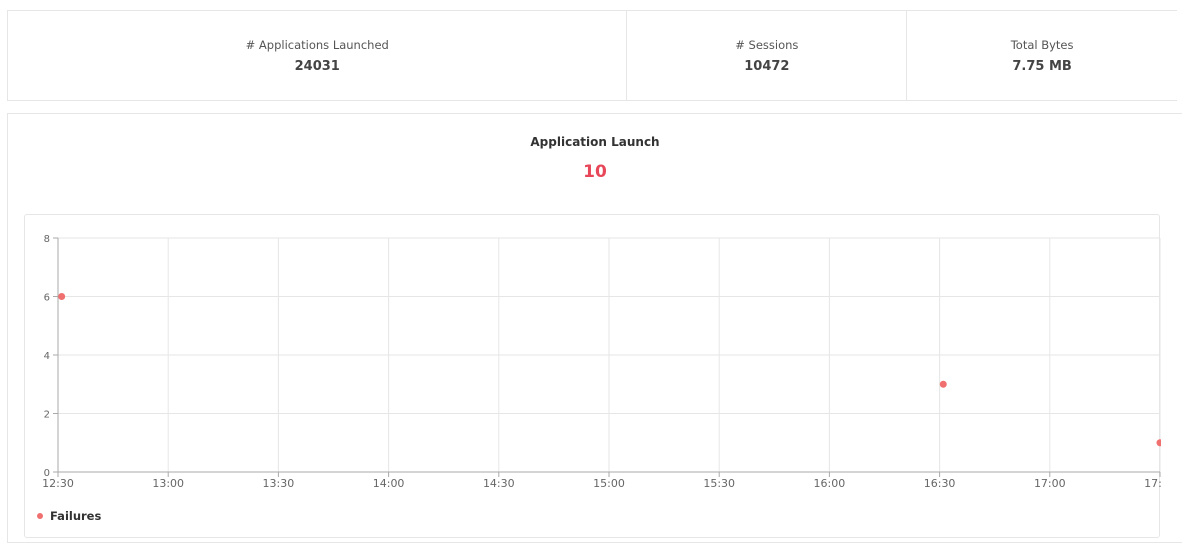 This screenshot has height=543, width=1186. Describe the element at coordinates (47, 415) in the screenshot. I see `y-tick-label: 2` at that location.